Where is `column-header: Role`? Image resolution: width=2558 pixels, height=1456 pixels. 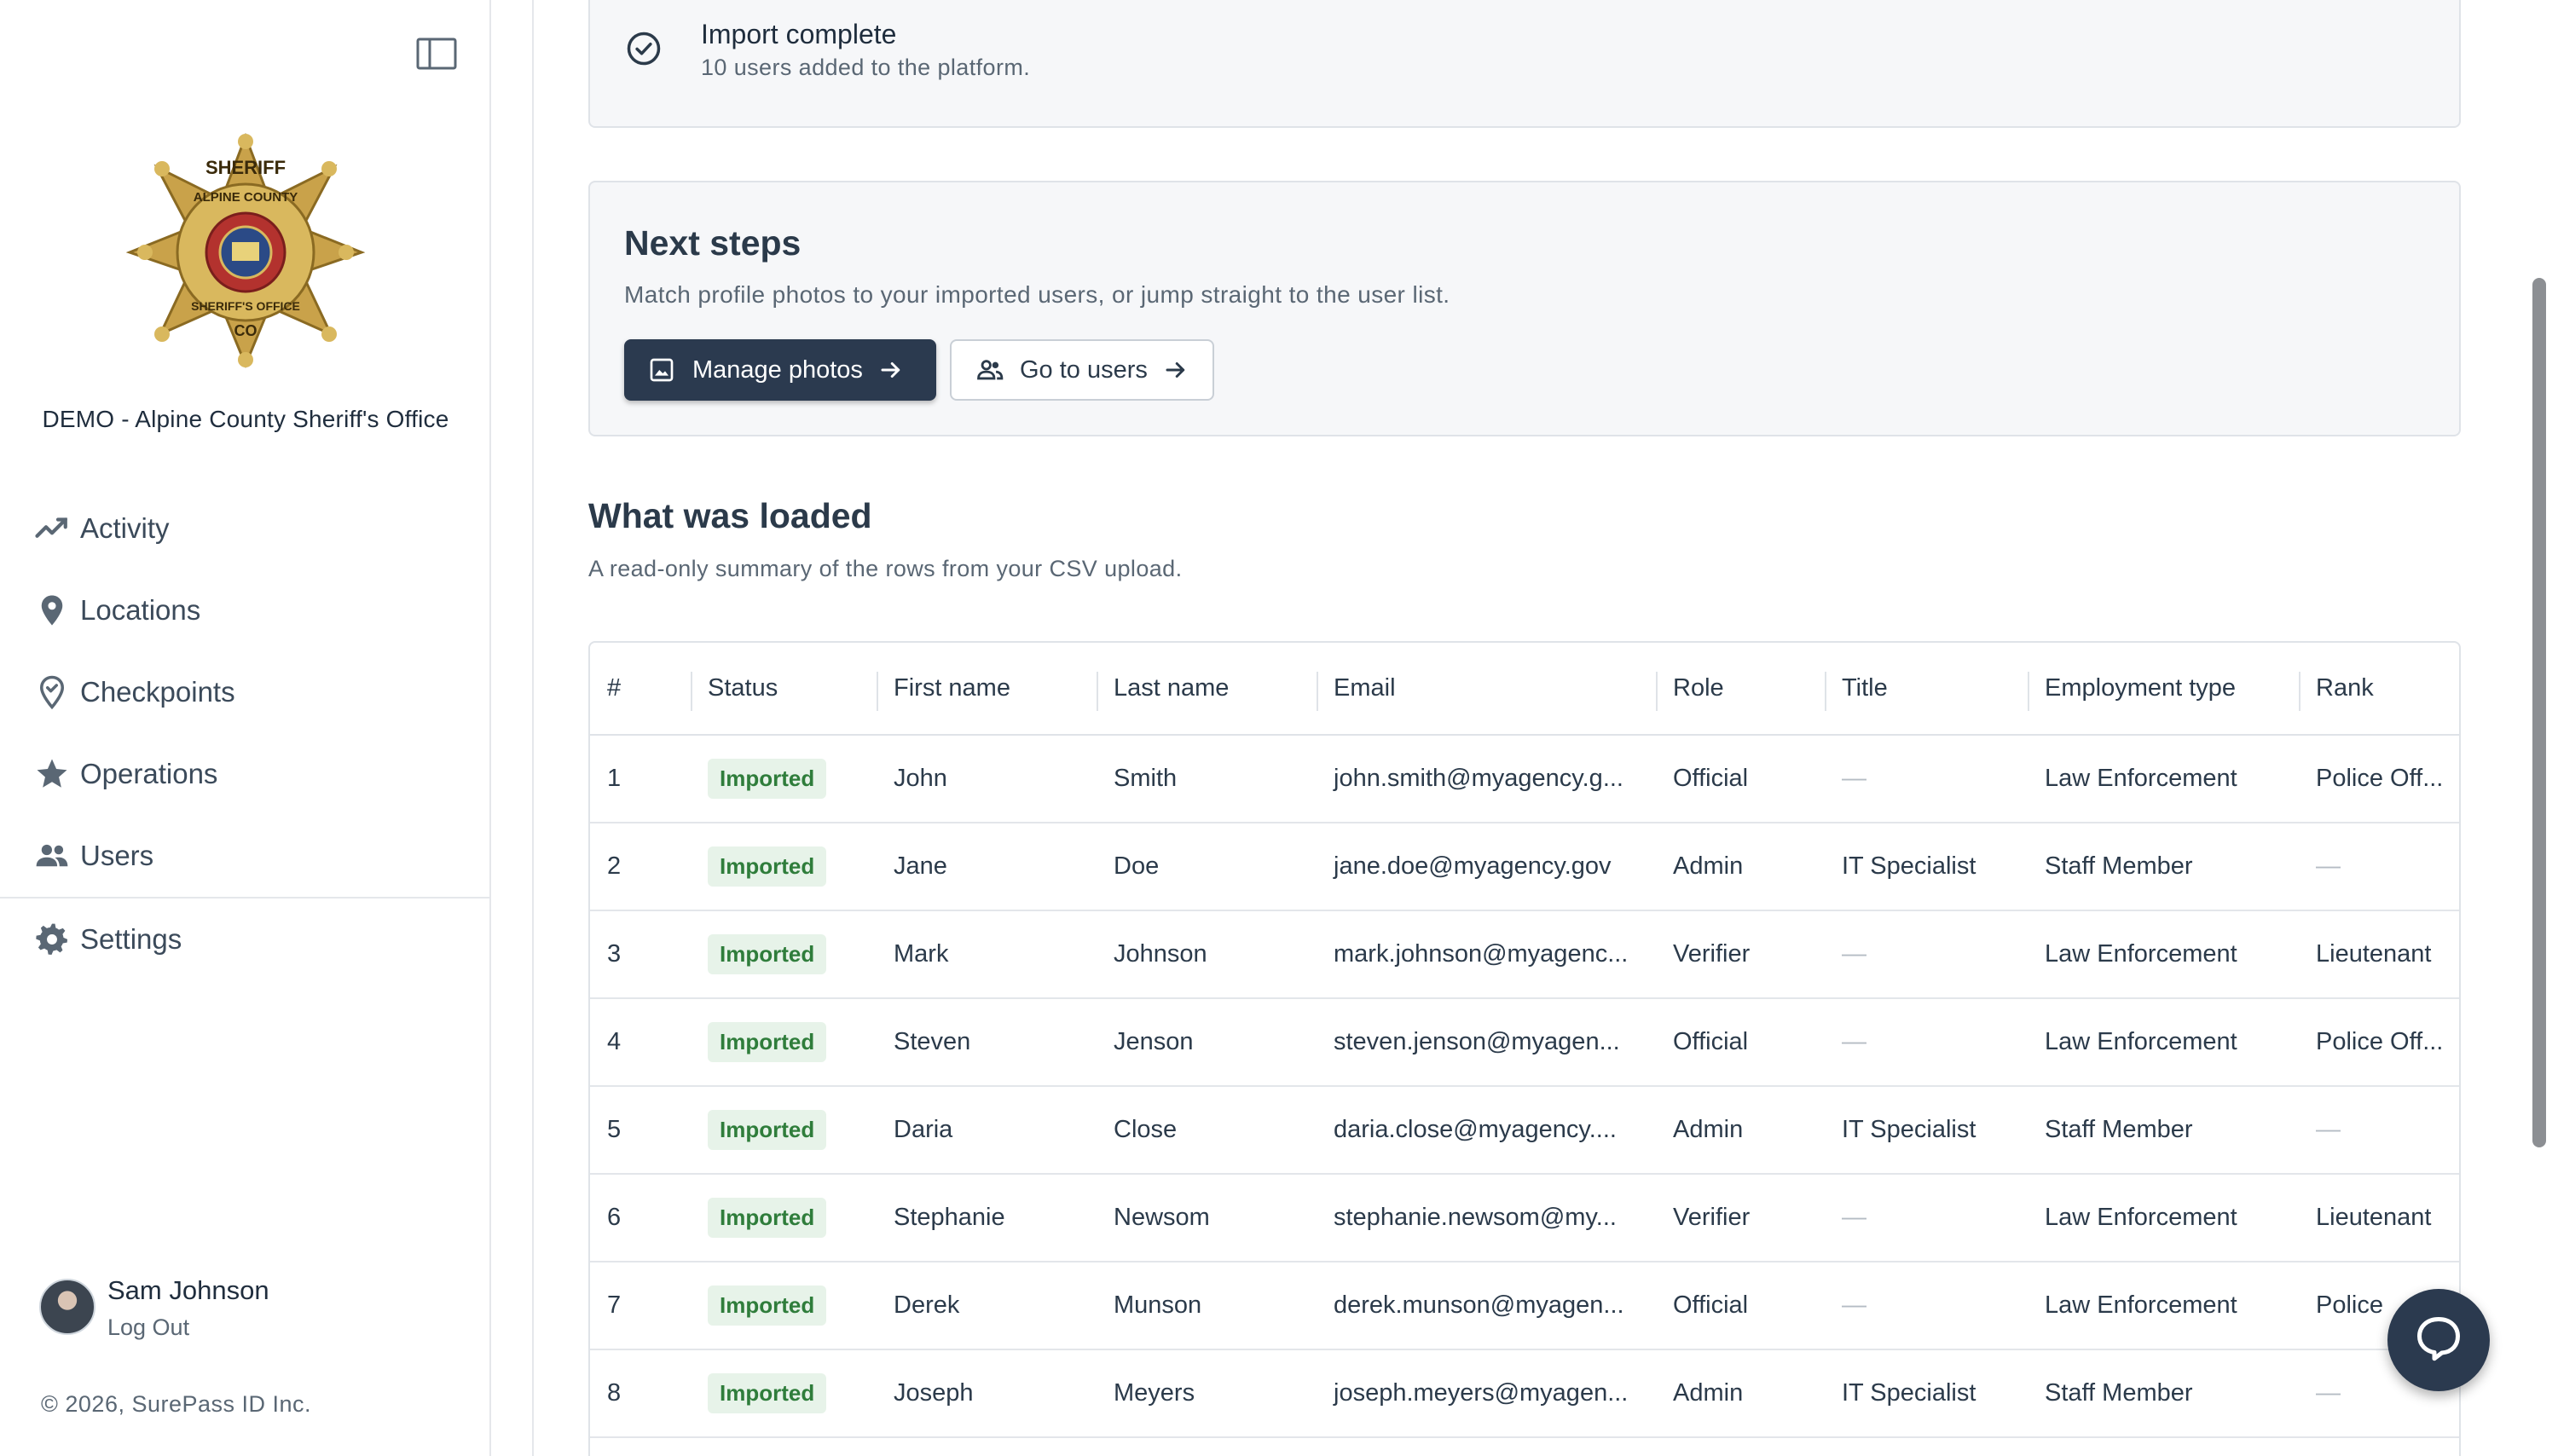 column-header: Role is located at coordinates (1740, 689).